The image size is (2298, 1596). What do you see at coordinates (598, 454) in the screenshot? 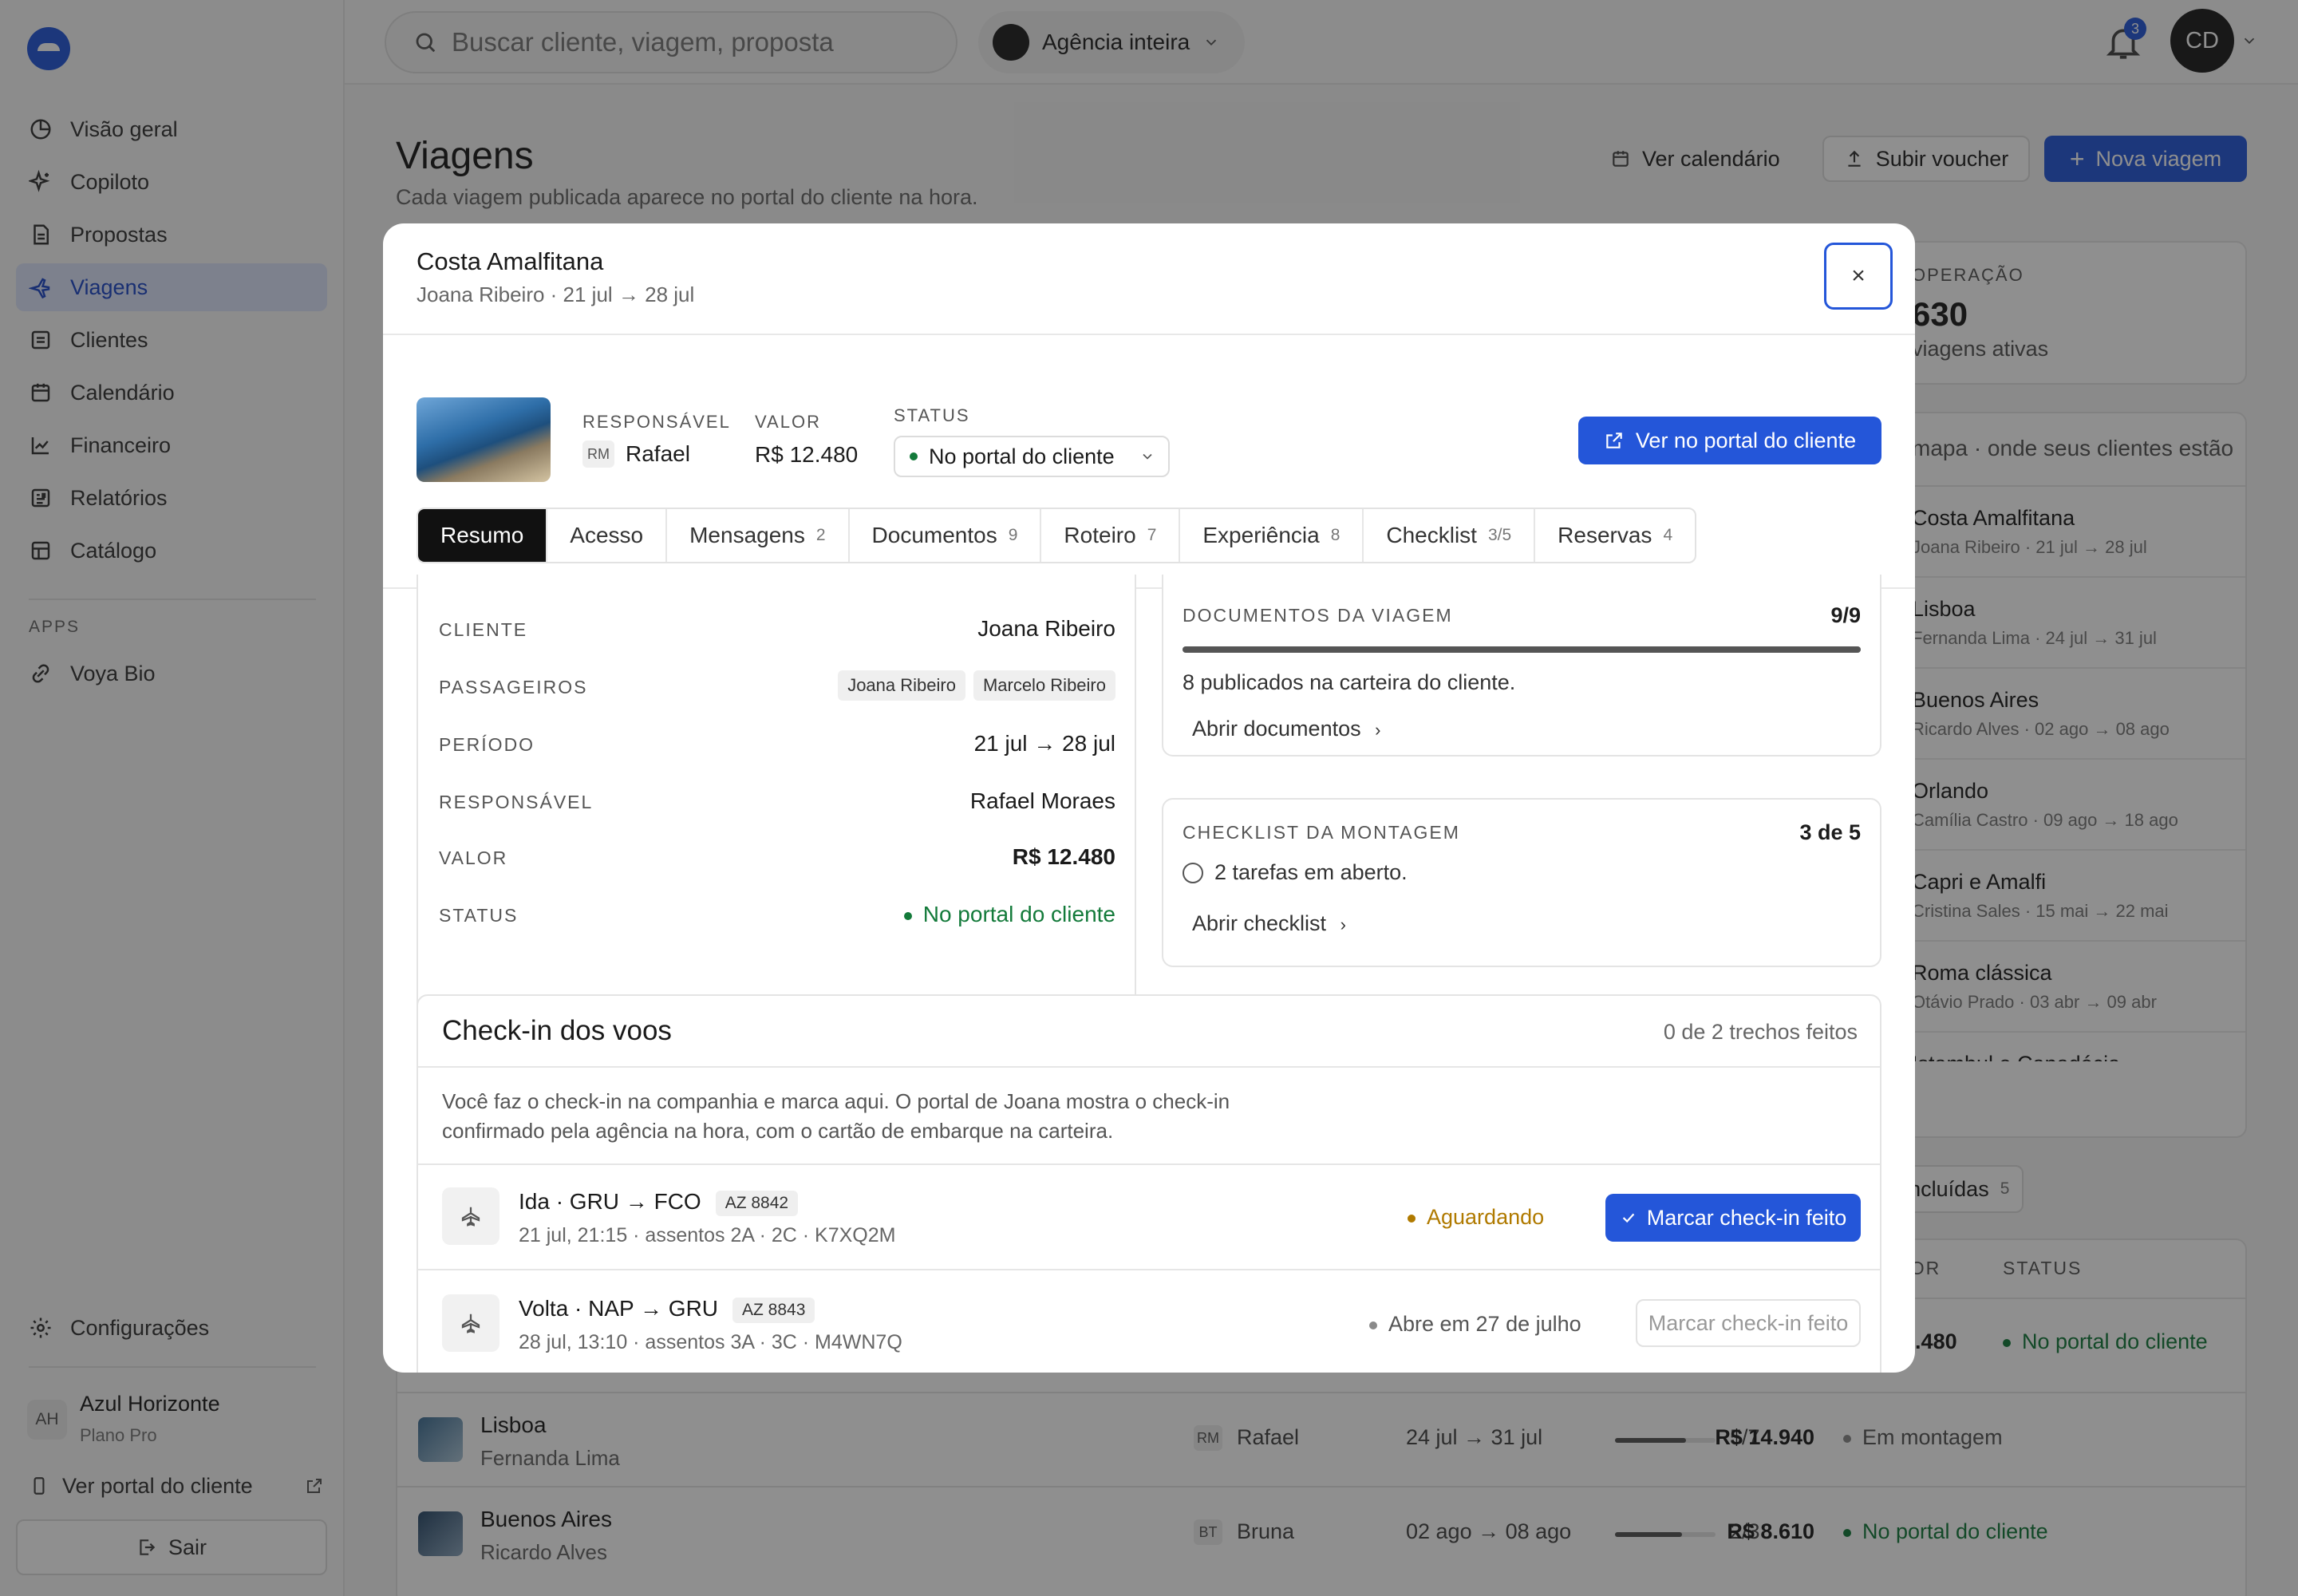
I see `responsible-initials: RM` at bounding box center [598, 454].